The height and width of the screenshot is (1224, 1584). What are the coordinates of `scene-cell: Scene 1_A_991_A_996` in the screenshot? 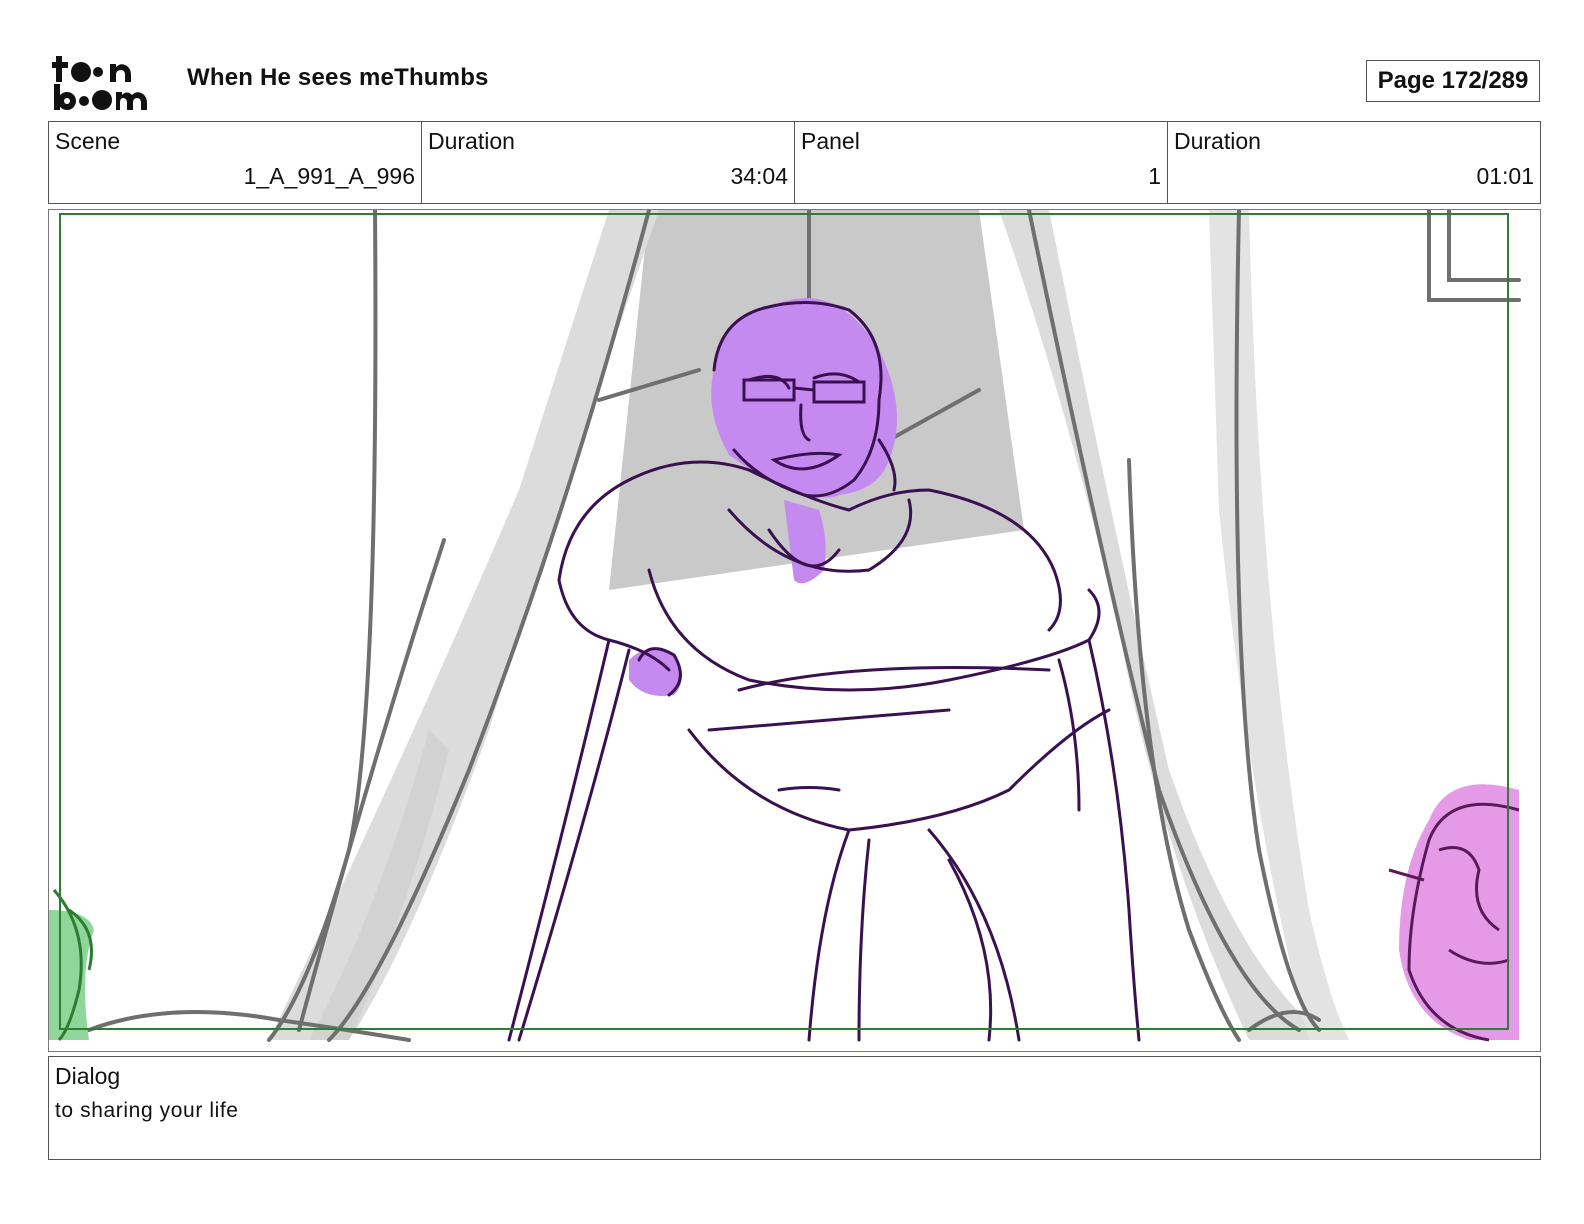 It's located at (235, 162).